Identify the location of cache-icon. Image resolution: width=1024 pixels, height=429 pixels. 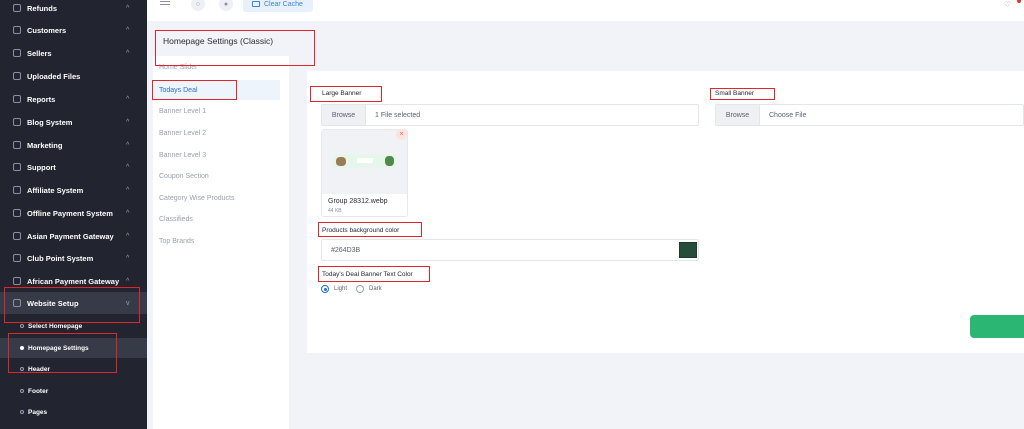
(256, 4).